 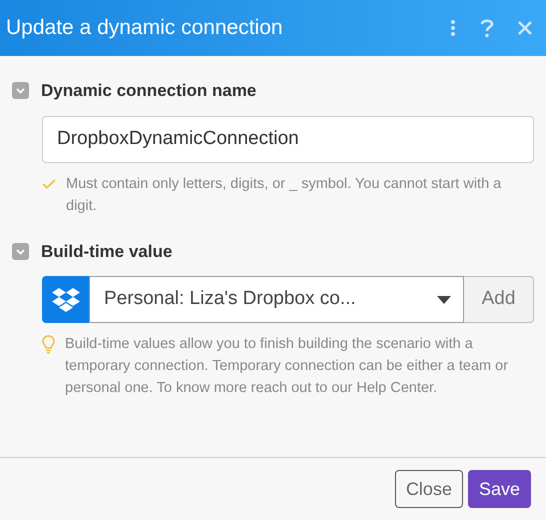 I want to click on check-icon, so click(x=49, y=184).